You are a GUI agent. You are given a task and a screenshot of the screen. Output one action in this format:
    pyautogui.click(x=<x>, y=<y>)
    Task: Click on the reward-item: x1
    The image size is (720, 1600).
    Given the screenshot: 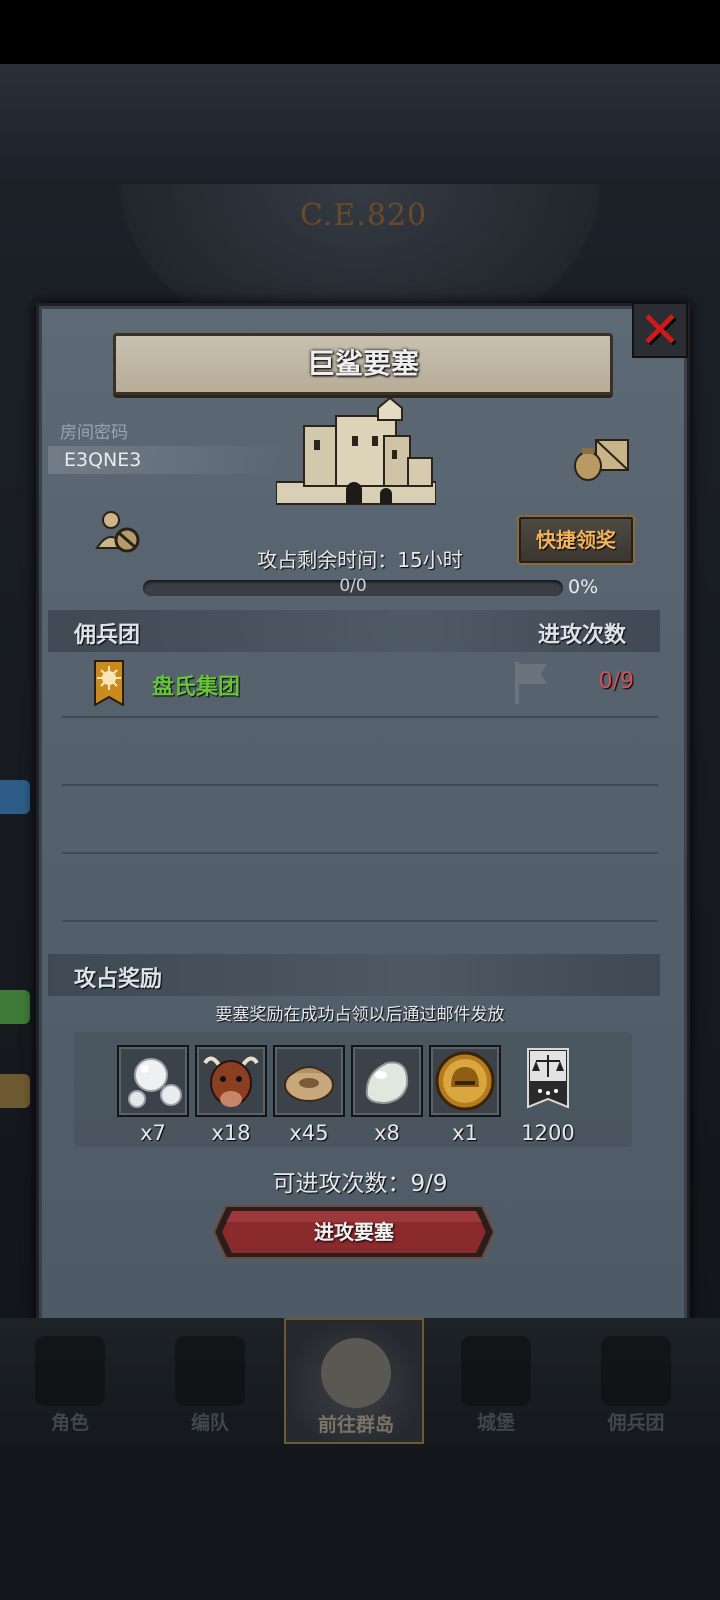 What is the action you would take?
    pyautogui.click(x=465, y=1095)
    